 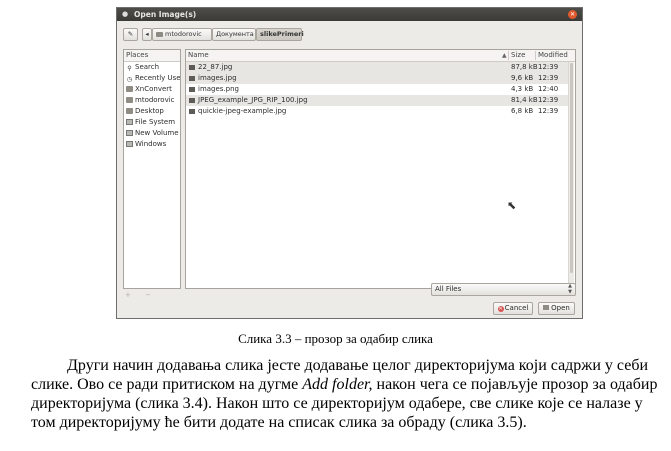 I want to click on updown-arrows-icon: ▲ ▼, so click(x=570, y=289).